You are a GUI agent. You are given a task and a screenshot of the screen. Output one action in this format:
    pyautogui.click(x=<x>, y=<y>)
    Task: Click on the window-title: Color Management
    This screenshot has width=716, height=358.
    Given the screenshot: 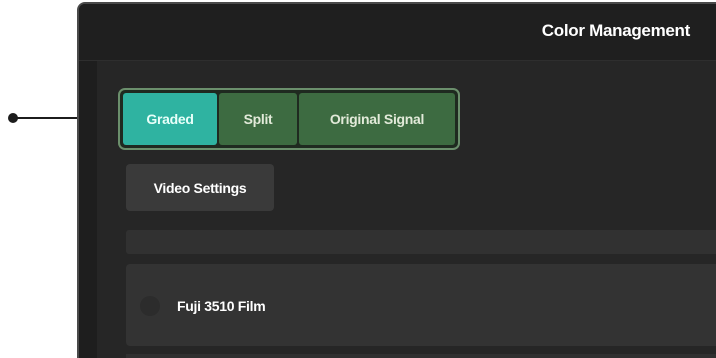 What is the action you would take?
    pyautogui.click(x=616, y=30)
    